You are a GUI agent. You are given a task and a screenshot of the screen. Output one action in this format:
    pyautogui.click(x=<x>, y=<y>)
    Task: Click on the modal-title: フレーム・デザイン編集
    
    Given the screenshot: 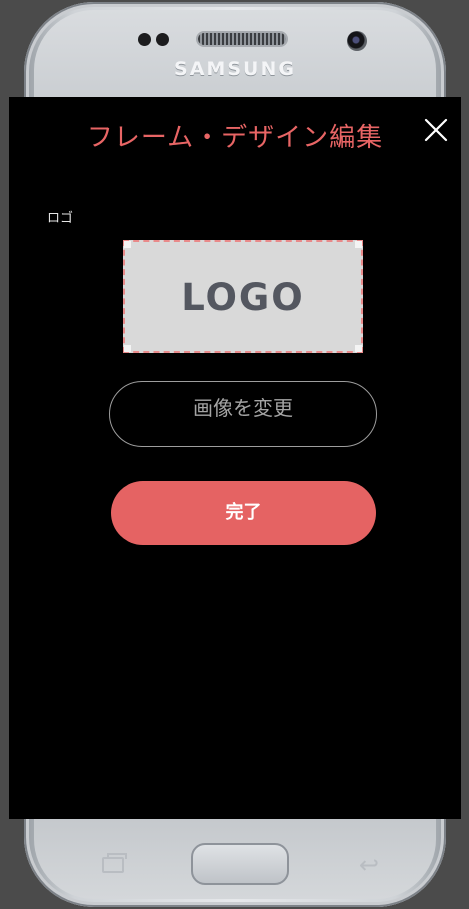 What is the action you would take?
    pyautogui.click(x=235, y=138)
    